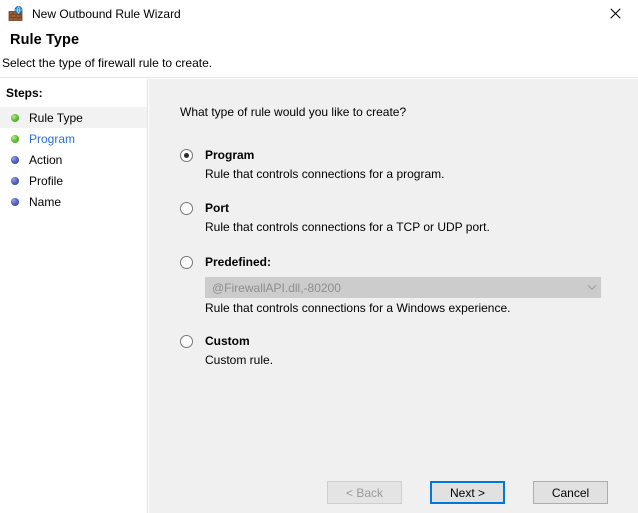  I want to click on option-custom-label: Custom, so click(227, 341).